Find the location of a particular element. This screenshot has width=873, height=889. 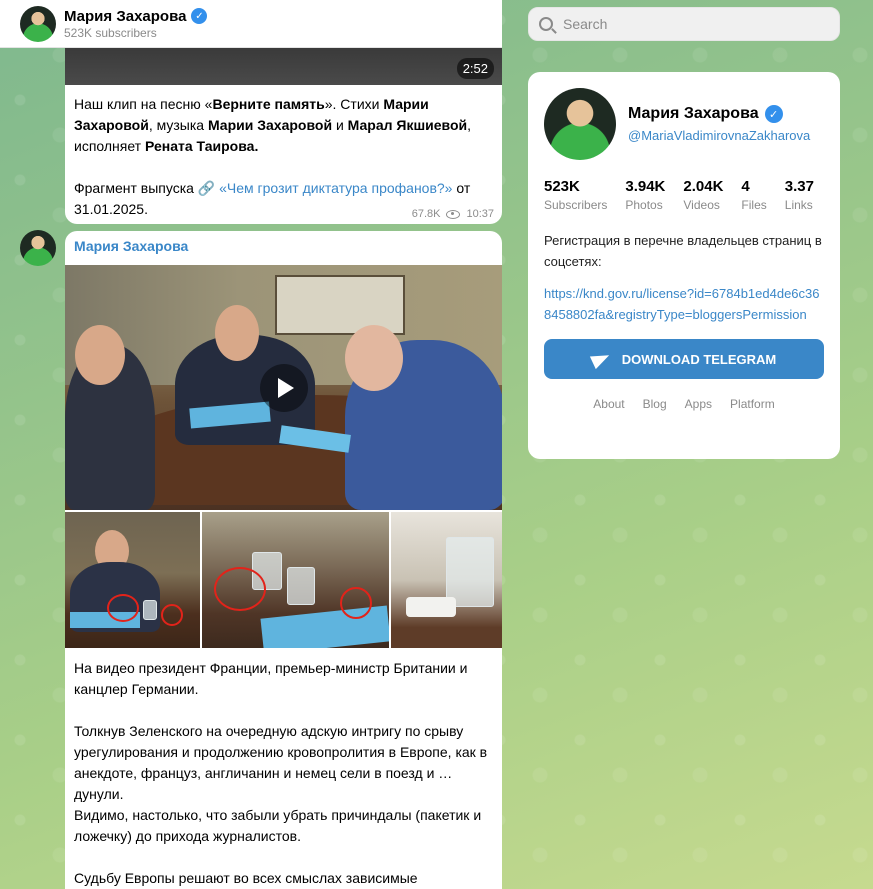

stat-photos: 3.94K Photos is located at coordinates (645, 195).